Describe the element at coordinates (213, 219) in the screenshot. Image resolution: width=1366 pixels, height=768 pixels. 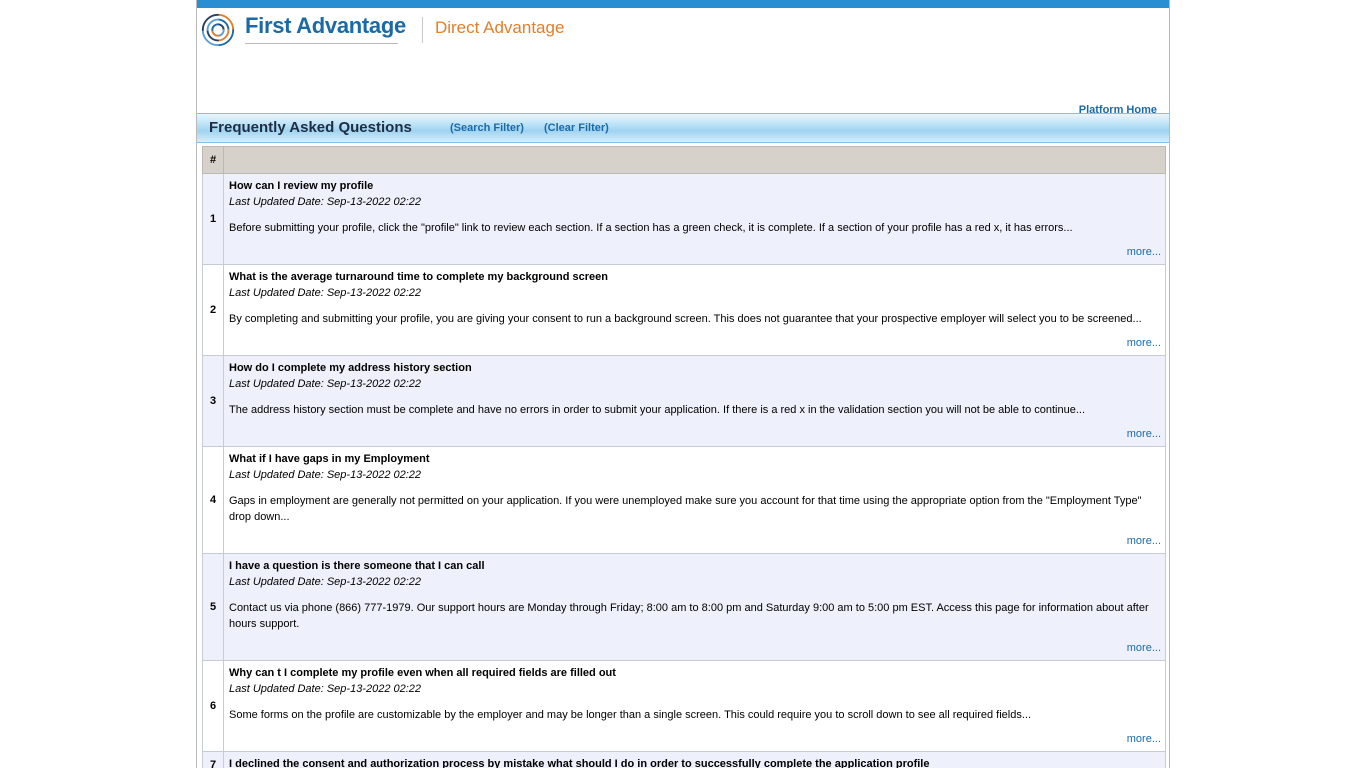
I see `row-number: 1` at that location.